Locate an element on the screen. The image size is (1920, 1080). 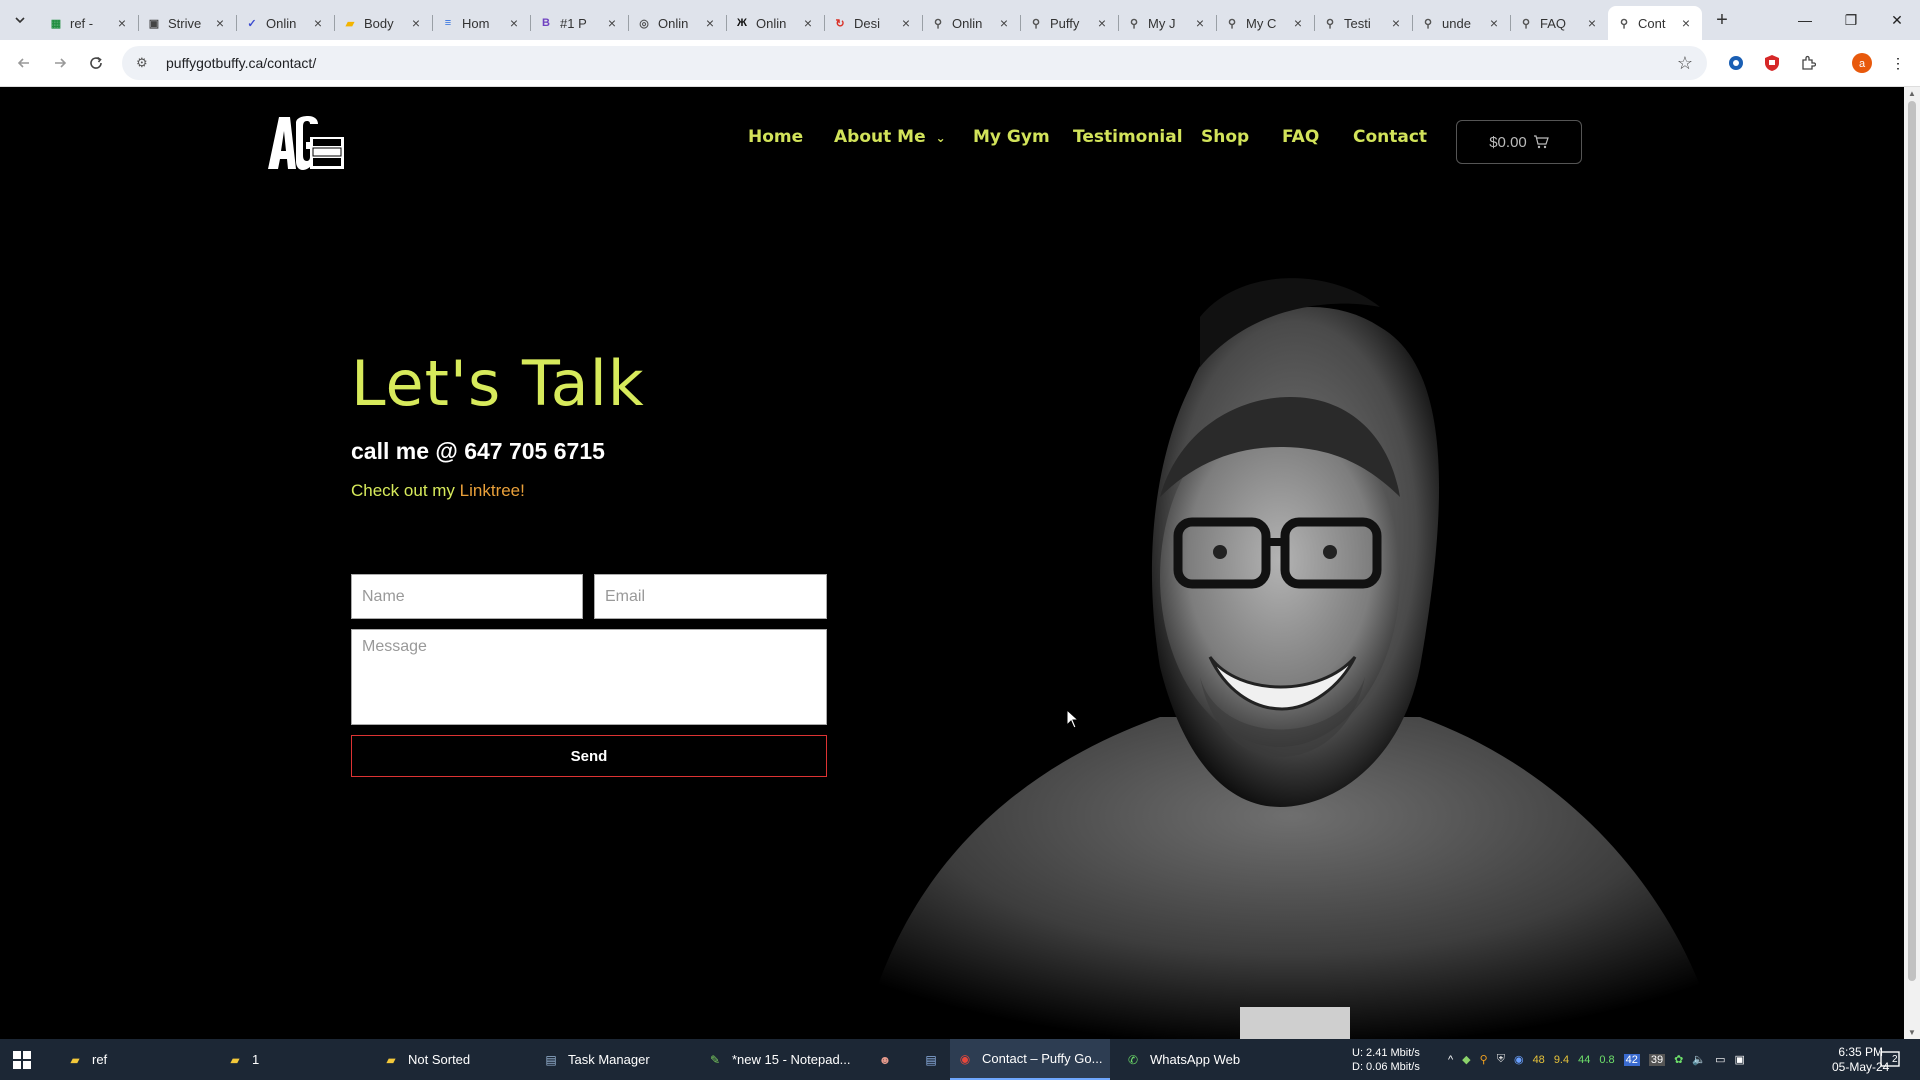
tray-globe-icon: ◉ is located at coordinates (1519, 1059).